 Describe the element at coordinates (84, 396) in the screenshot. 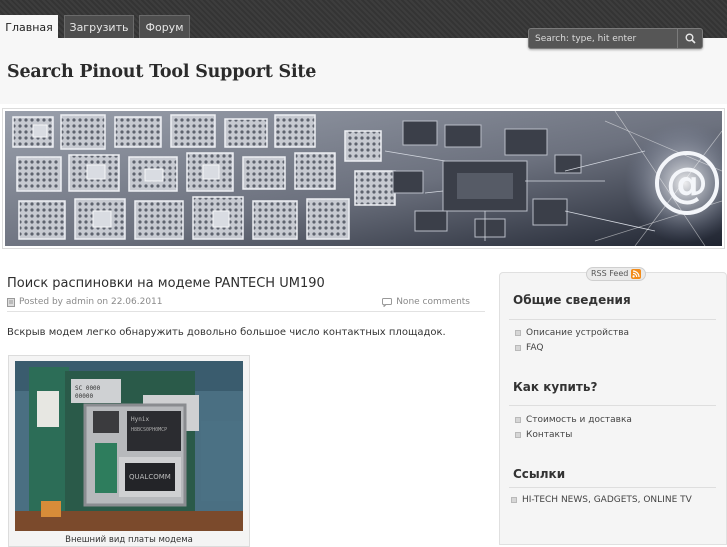

I see `svg-text: 00000` at that location.